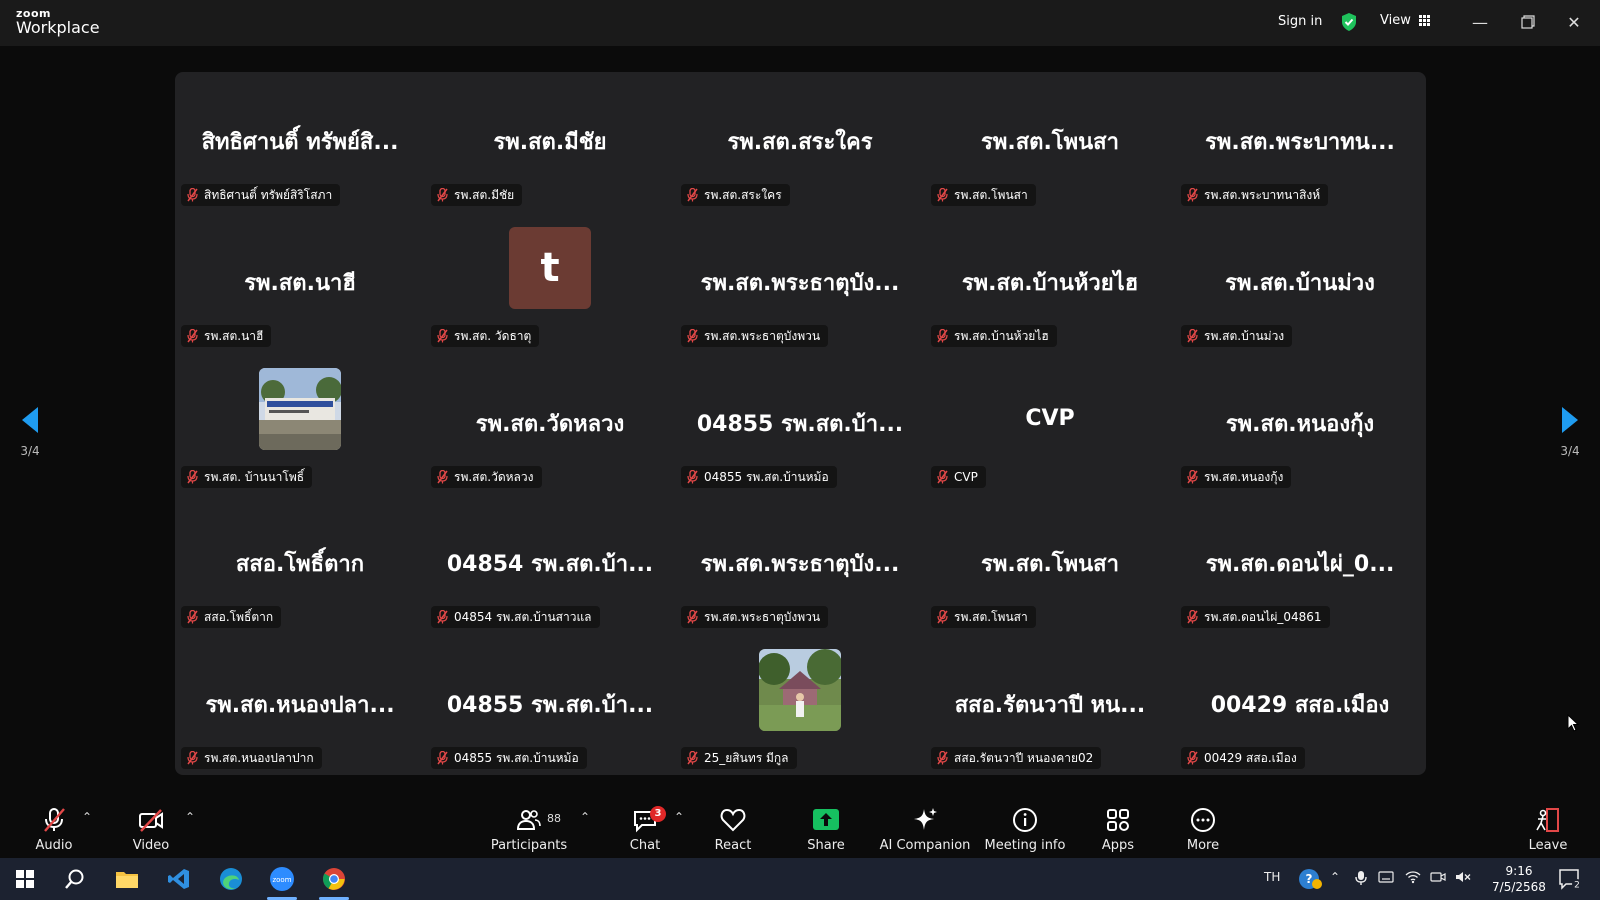  What do you see at coordinates (1300, 564) in the screenshot?
I see `participant-tile: รพ.สต.ดอนไผ่_0... รพ.สต.ดอนไผ่_04861` at bounding box center [1300, 564].